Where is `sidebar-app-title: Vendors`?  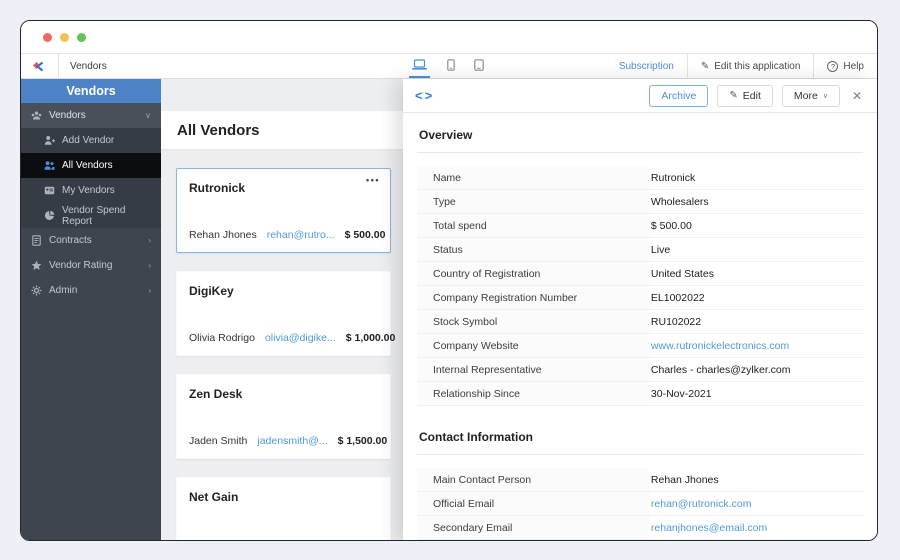
sidebar-app-title: Vendors is located at coordinates (91, 91).